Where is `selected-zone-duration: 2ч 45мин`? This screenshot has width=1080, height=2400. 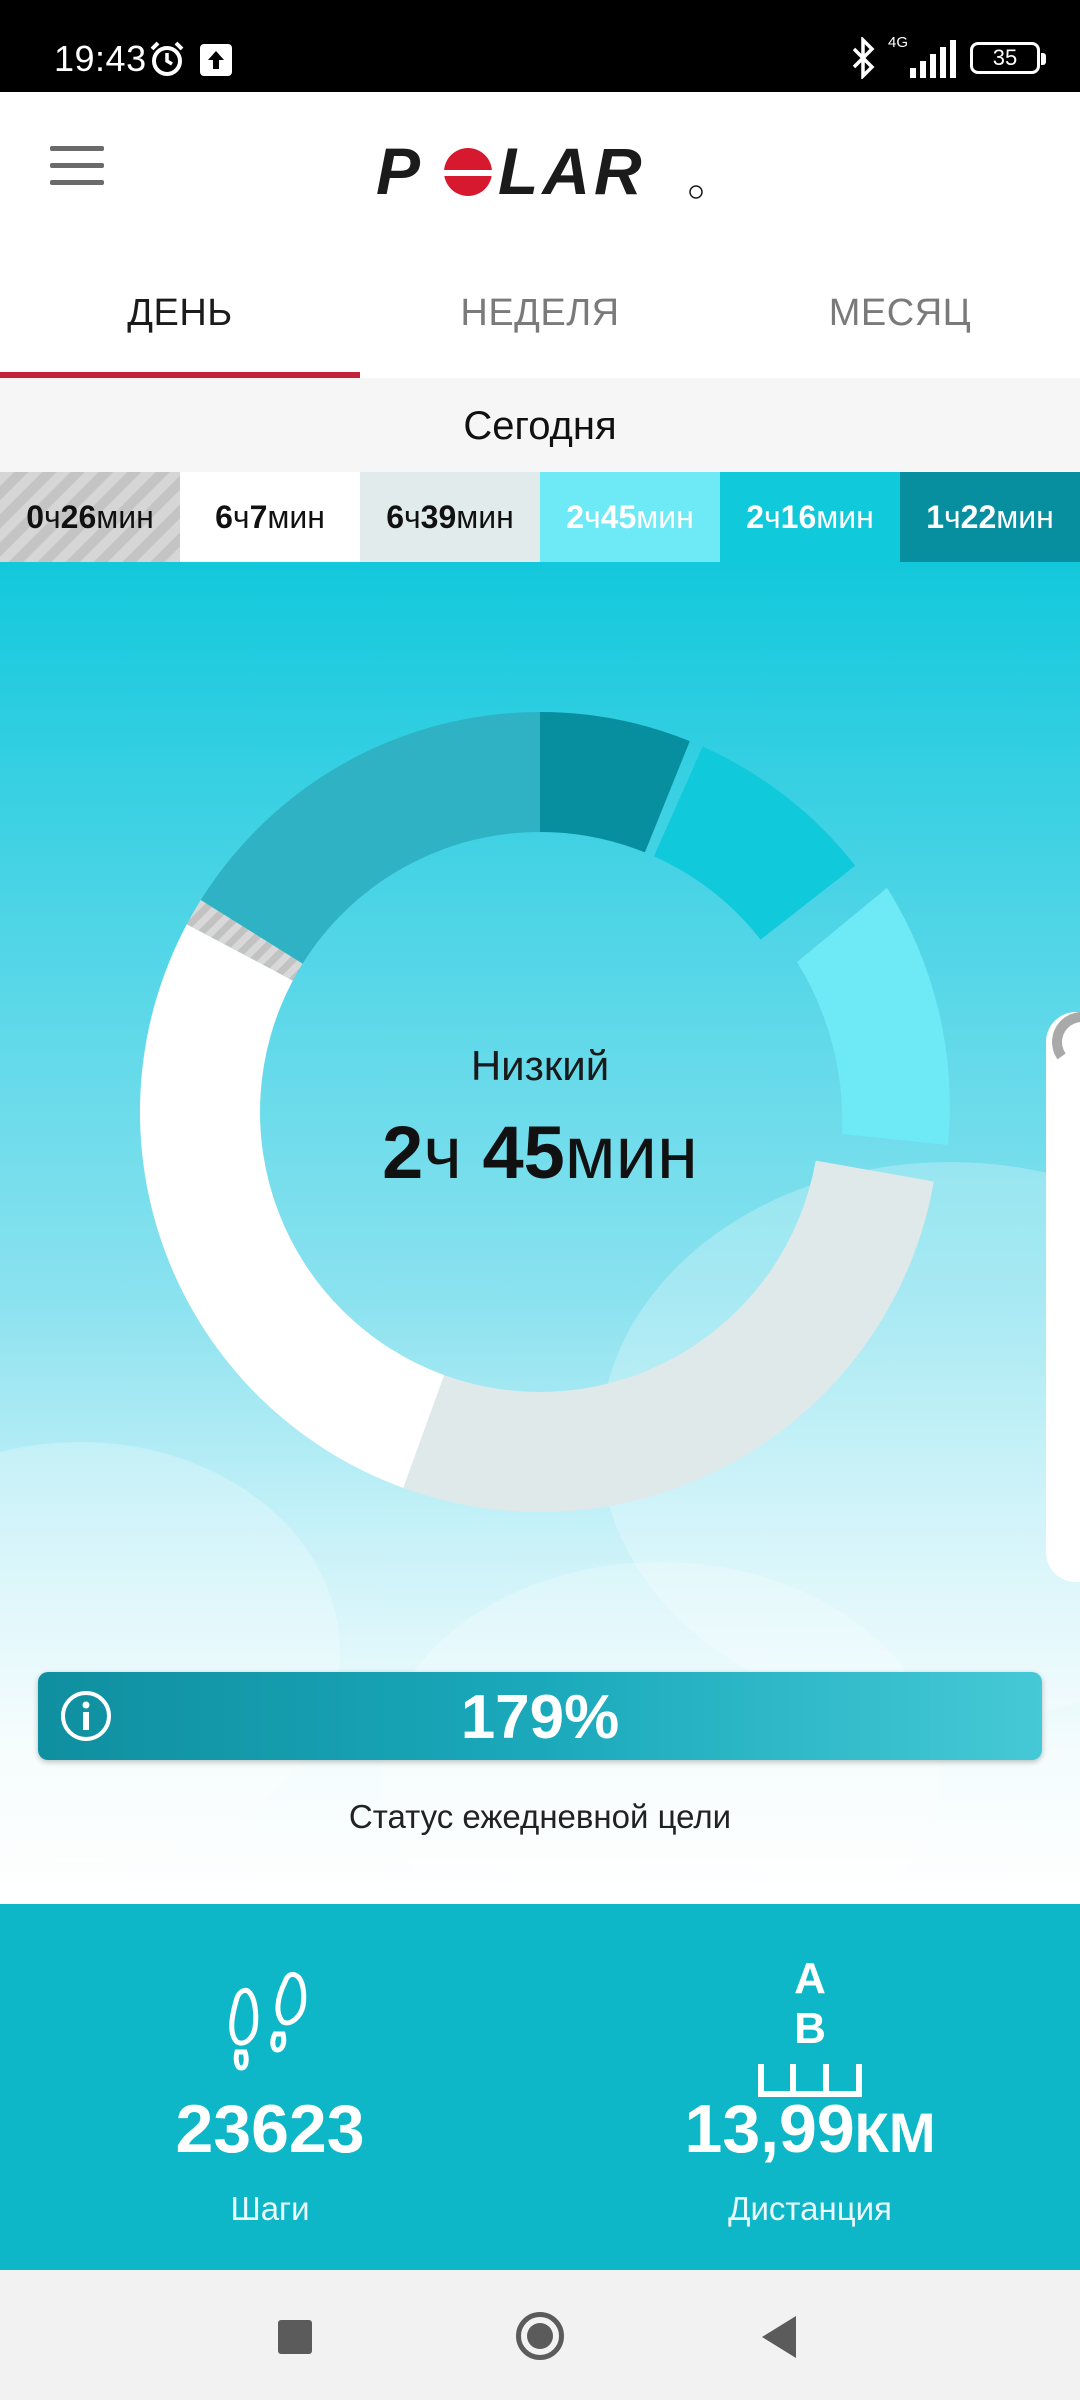
selected-zone-duration: 2ч 45мин is located at coordinates (540, 1152).